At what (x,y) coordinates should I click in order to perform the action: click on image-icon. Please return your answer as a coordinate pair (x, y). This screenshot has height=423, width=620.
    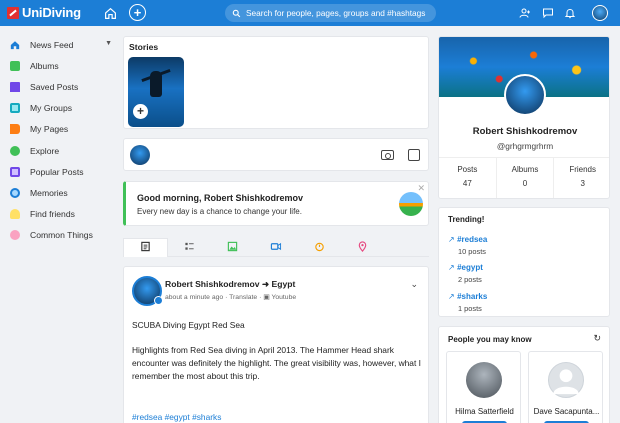
    Looking at the image, I should click on (15, 65).